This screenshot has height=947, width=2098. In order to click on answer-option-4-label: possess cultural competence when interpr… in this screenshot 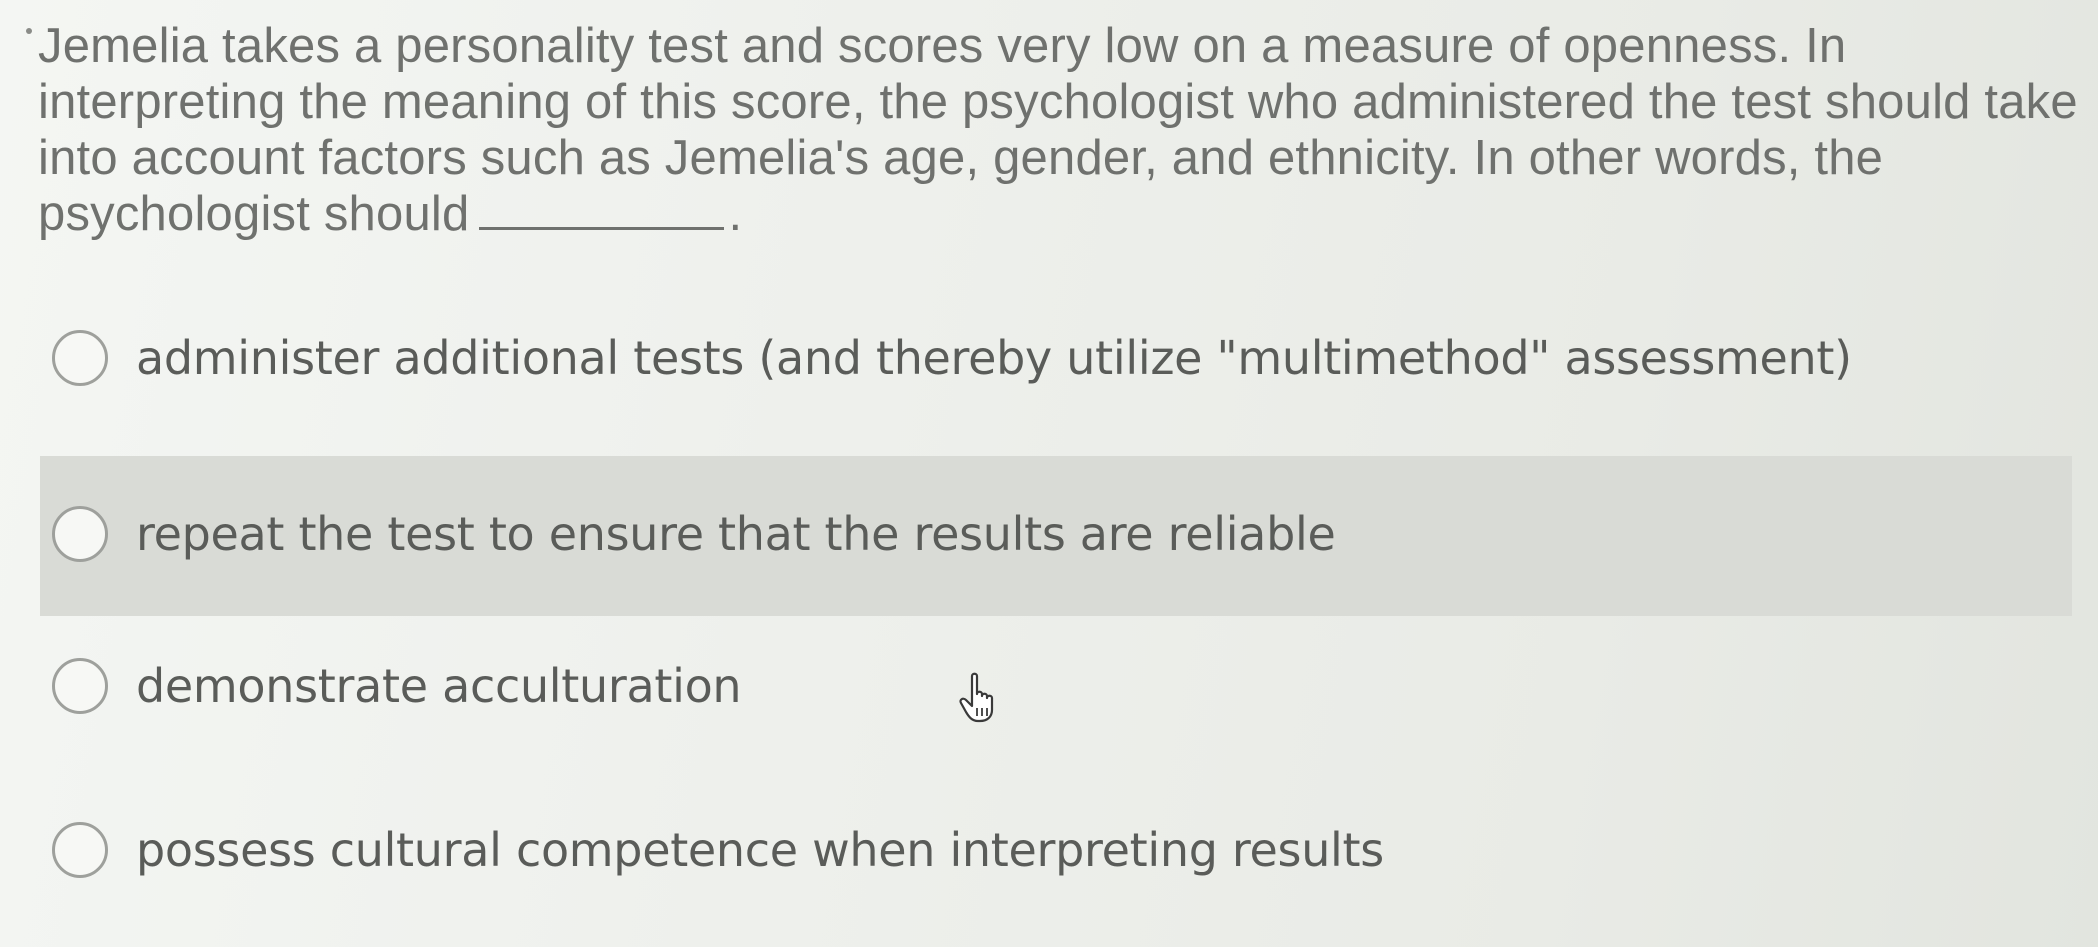, I will do `click(760, 849)`.